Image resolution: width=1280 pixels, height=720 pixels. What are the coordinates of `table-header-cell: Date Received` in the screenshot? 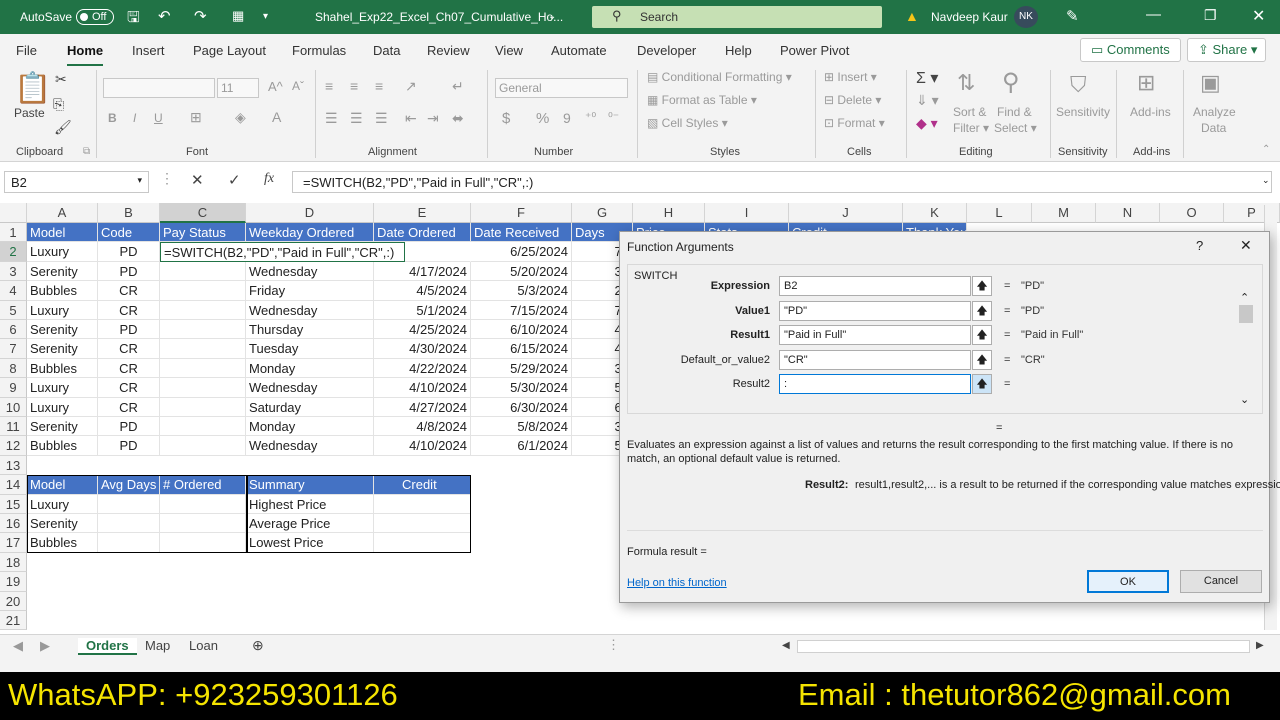 It's located at (521, 233).